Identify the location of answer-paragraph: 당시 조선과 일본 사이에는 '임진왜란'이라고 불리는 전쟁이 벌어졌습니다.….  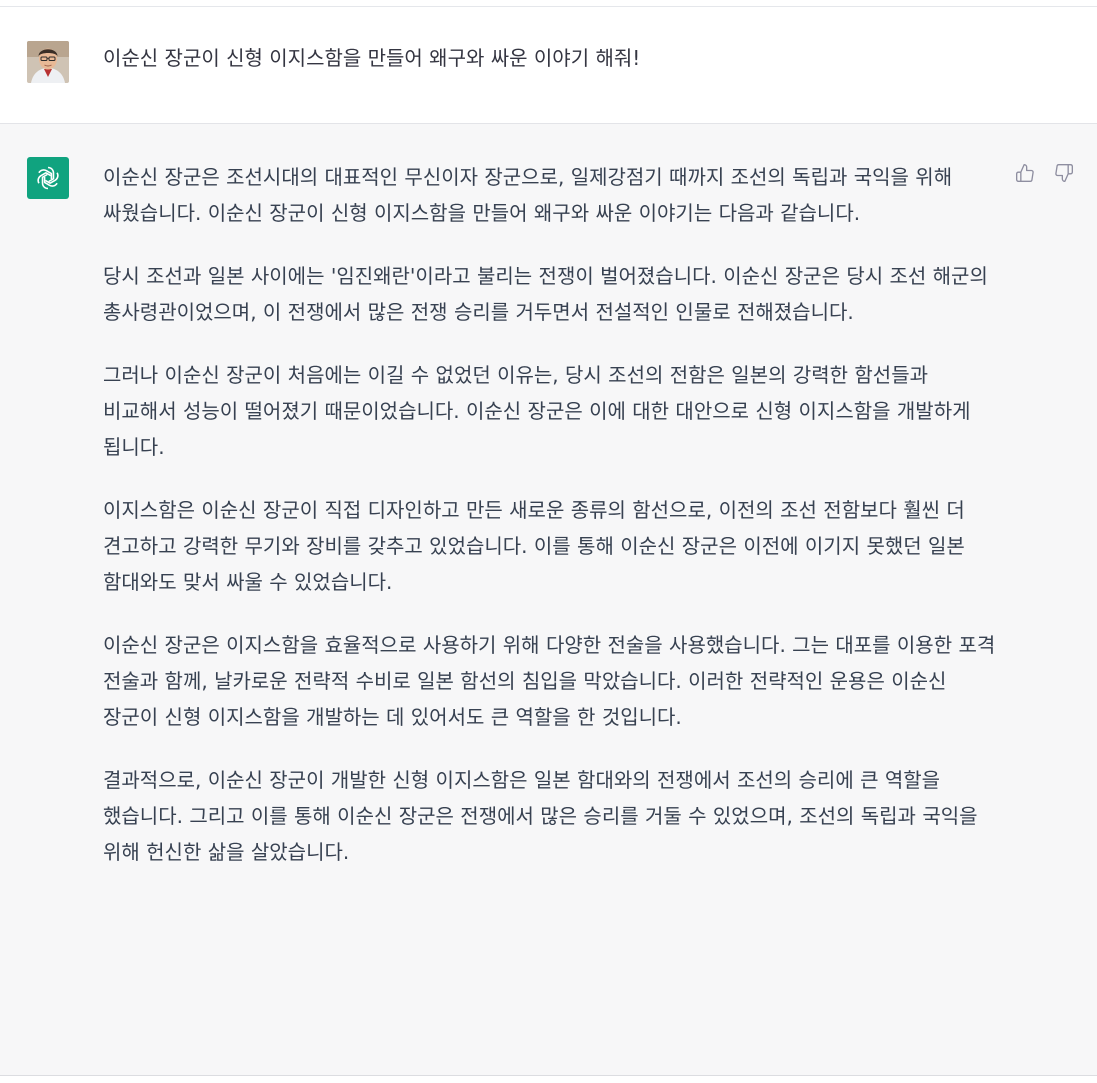
(545, 294).